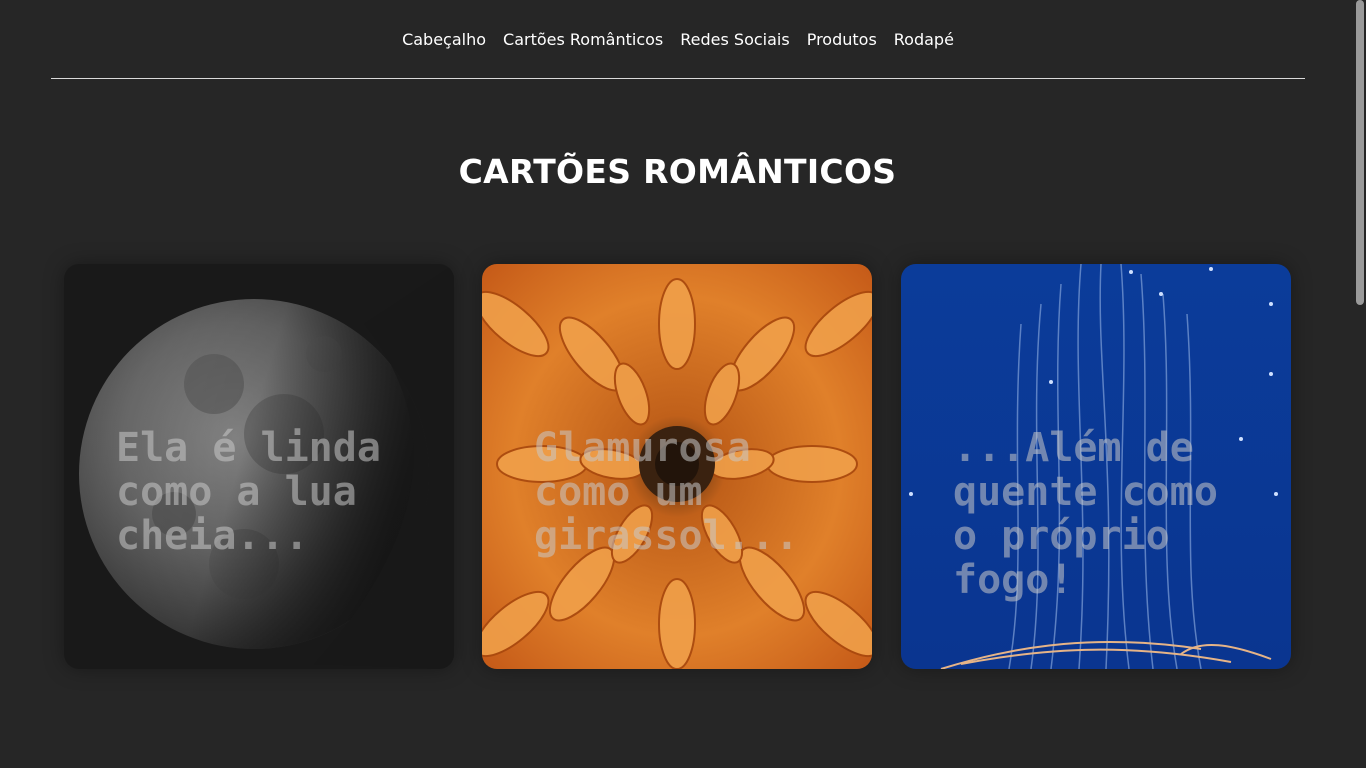 Image resolution: width=1366 pixels, height=768 pixels. I want to click on page-scrollbar, so click(1360, 384).